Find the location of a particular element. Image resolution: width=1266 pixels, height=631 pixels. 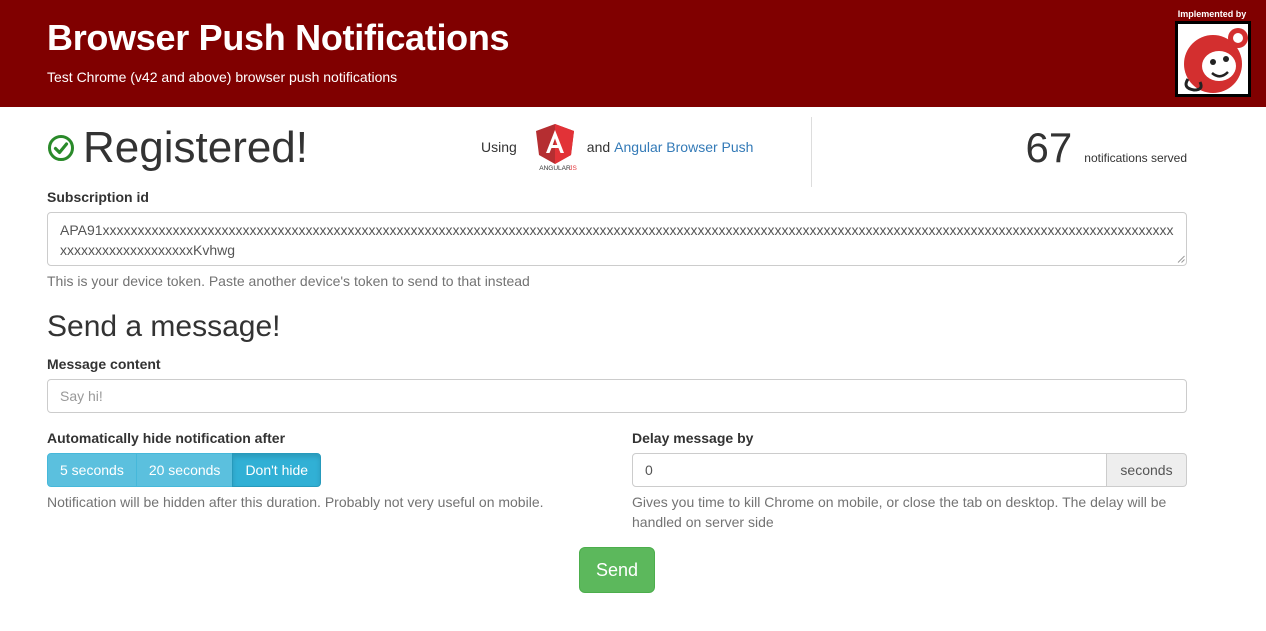

check-circle-icon is located at coordinates (61, 148).